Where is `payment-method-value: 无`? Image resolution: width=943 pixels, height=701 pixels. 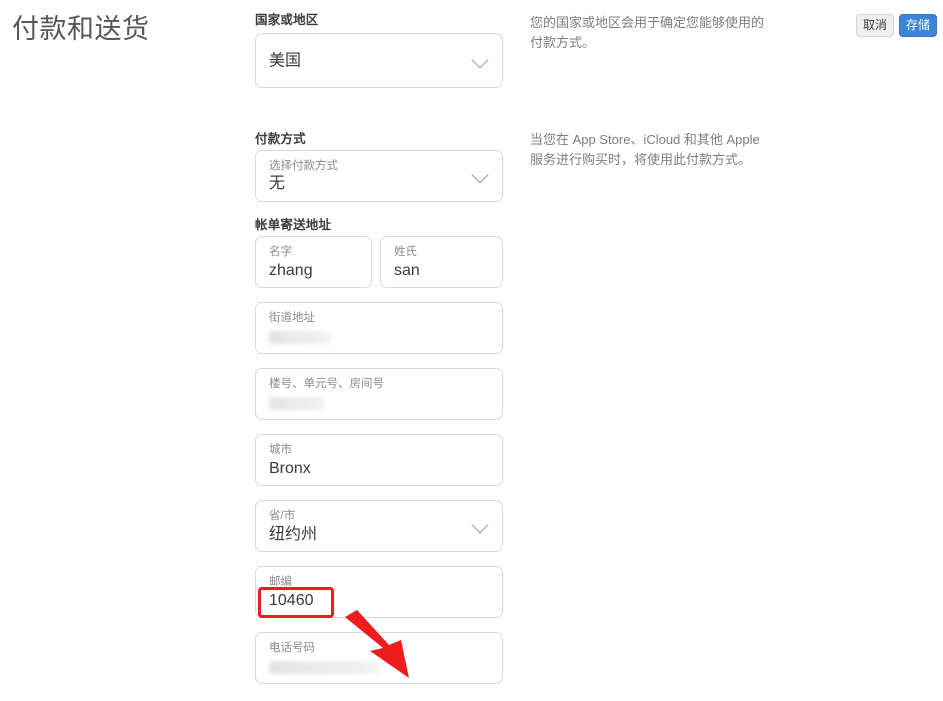
payment-method-value: 无 is located at coordinates (277, 183).